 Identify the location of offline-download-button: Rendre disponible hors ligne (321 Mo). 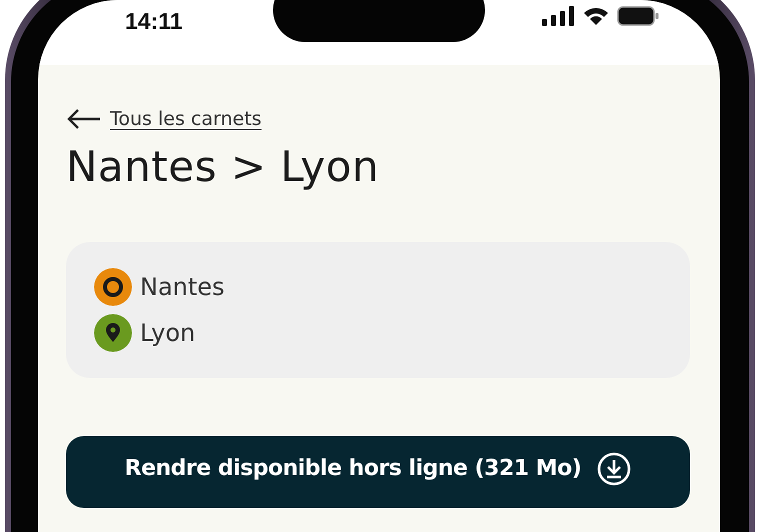
(378, 472).